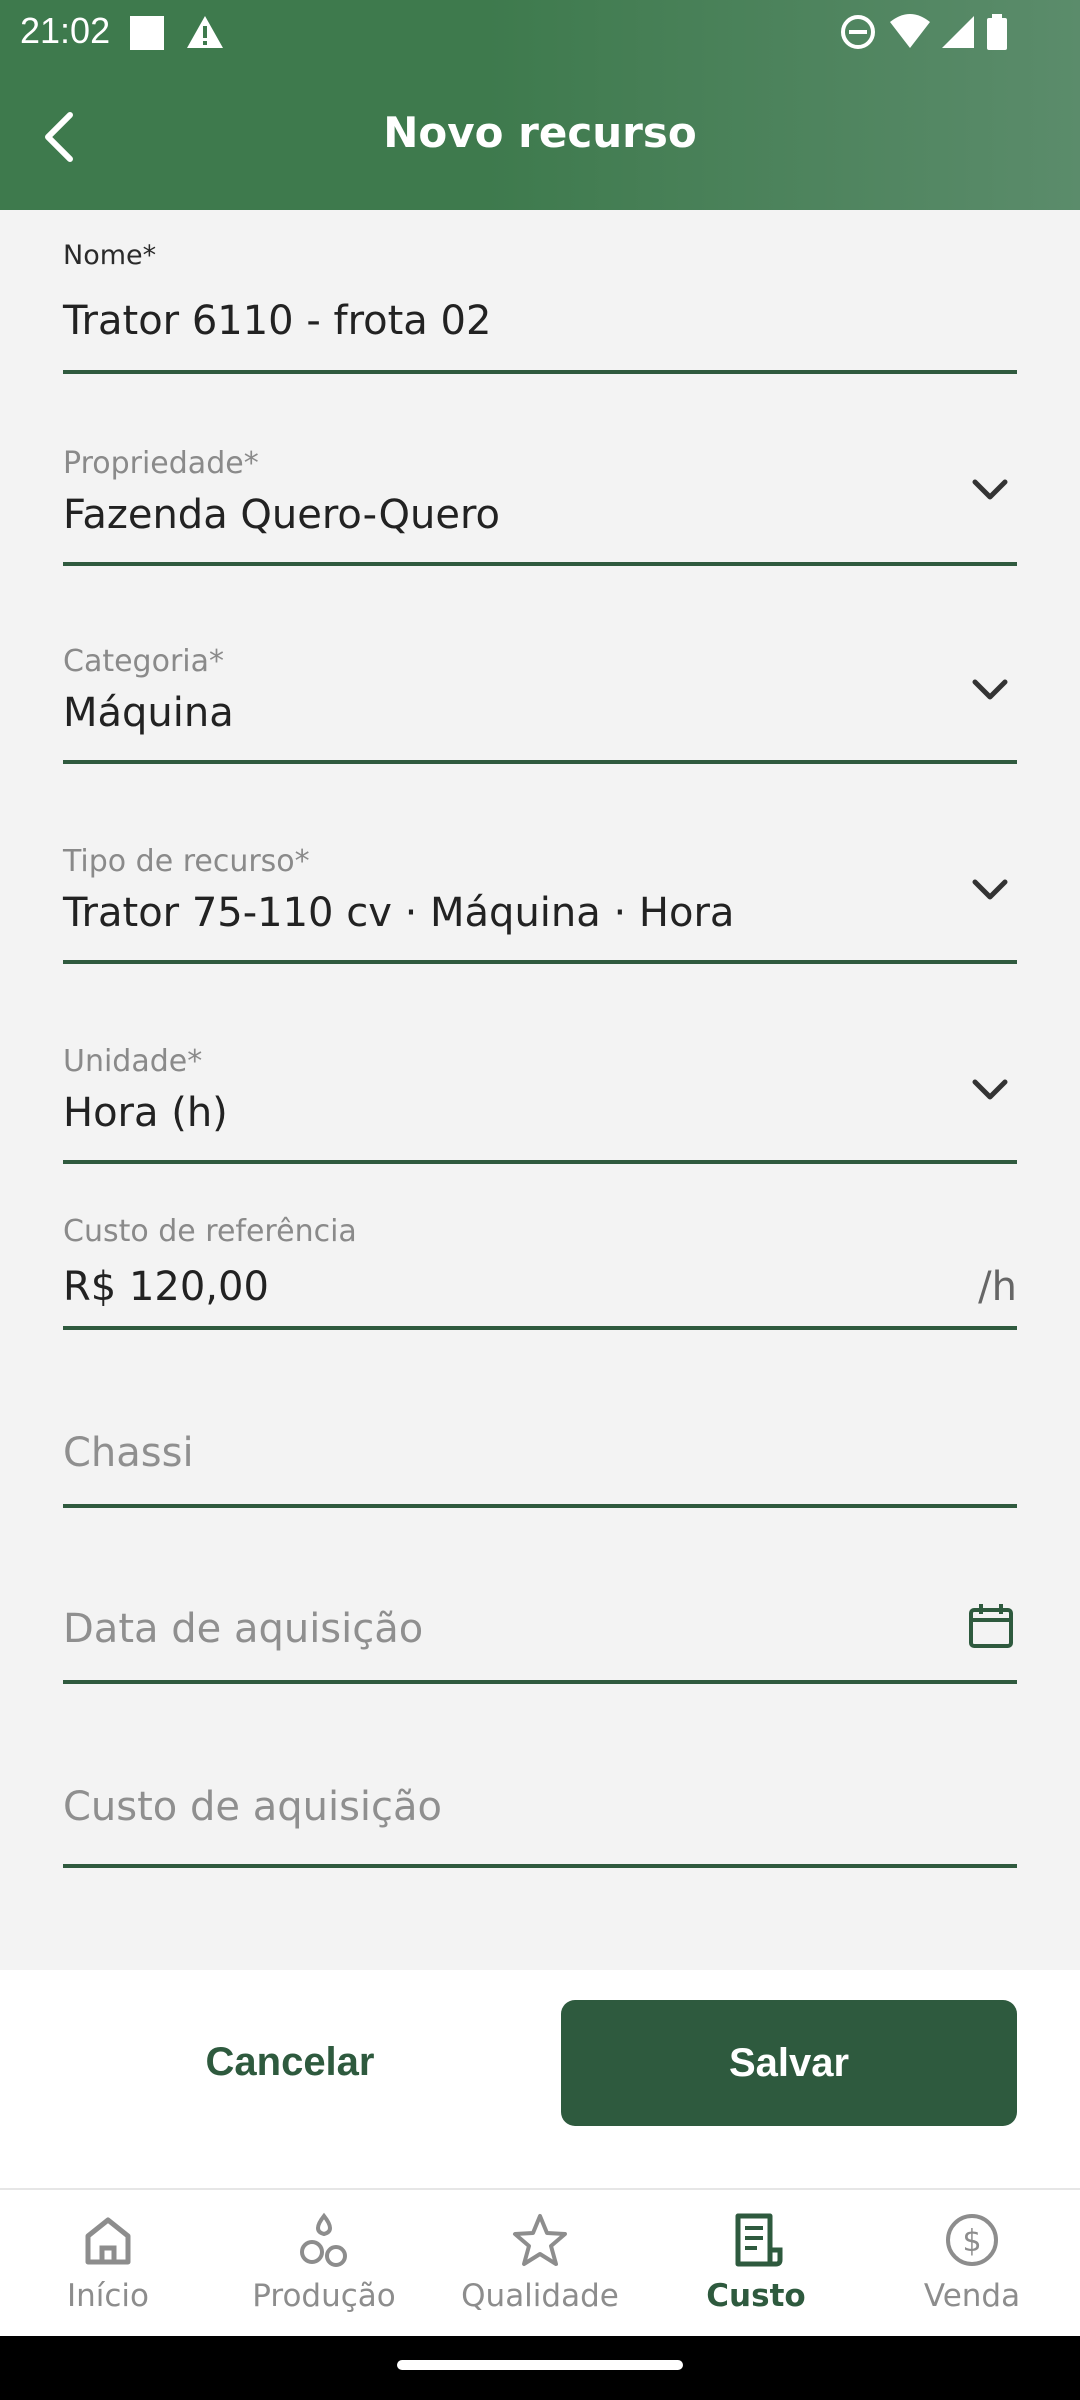 The height and width of the screenshot is (2400, 1080). Describe the element at coordinates (110, 255) in the screenshot. I see `nome-label: Nome*` at that location.